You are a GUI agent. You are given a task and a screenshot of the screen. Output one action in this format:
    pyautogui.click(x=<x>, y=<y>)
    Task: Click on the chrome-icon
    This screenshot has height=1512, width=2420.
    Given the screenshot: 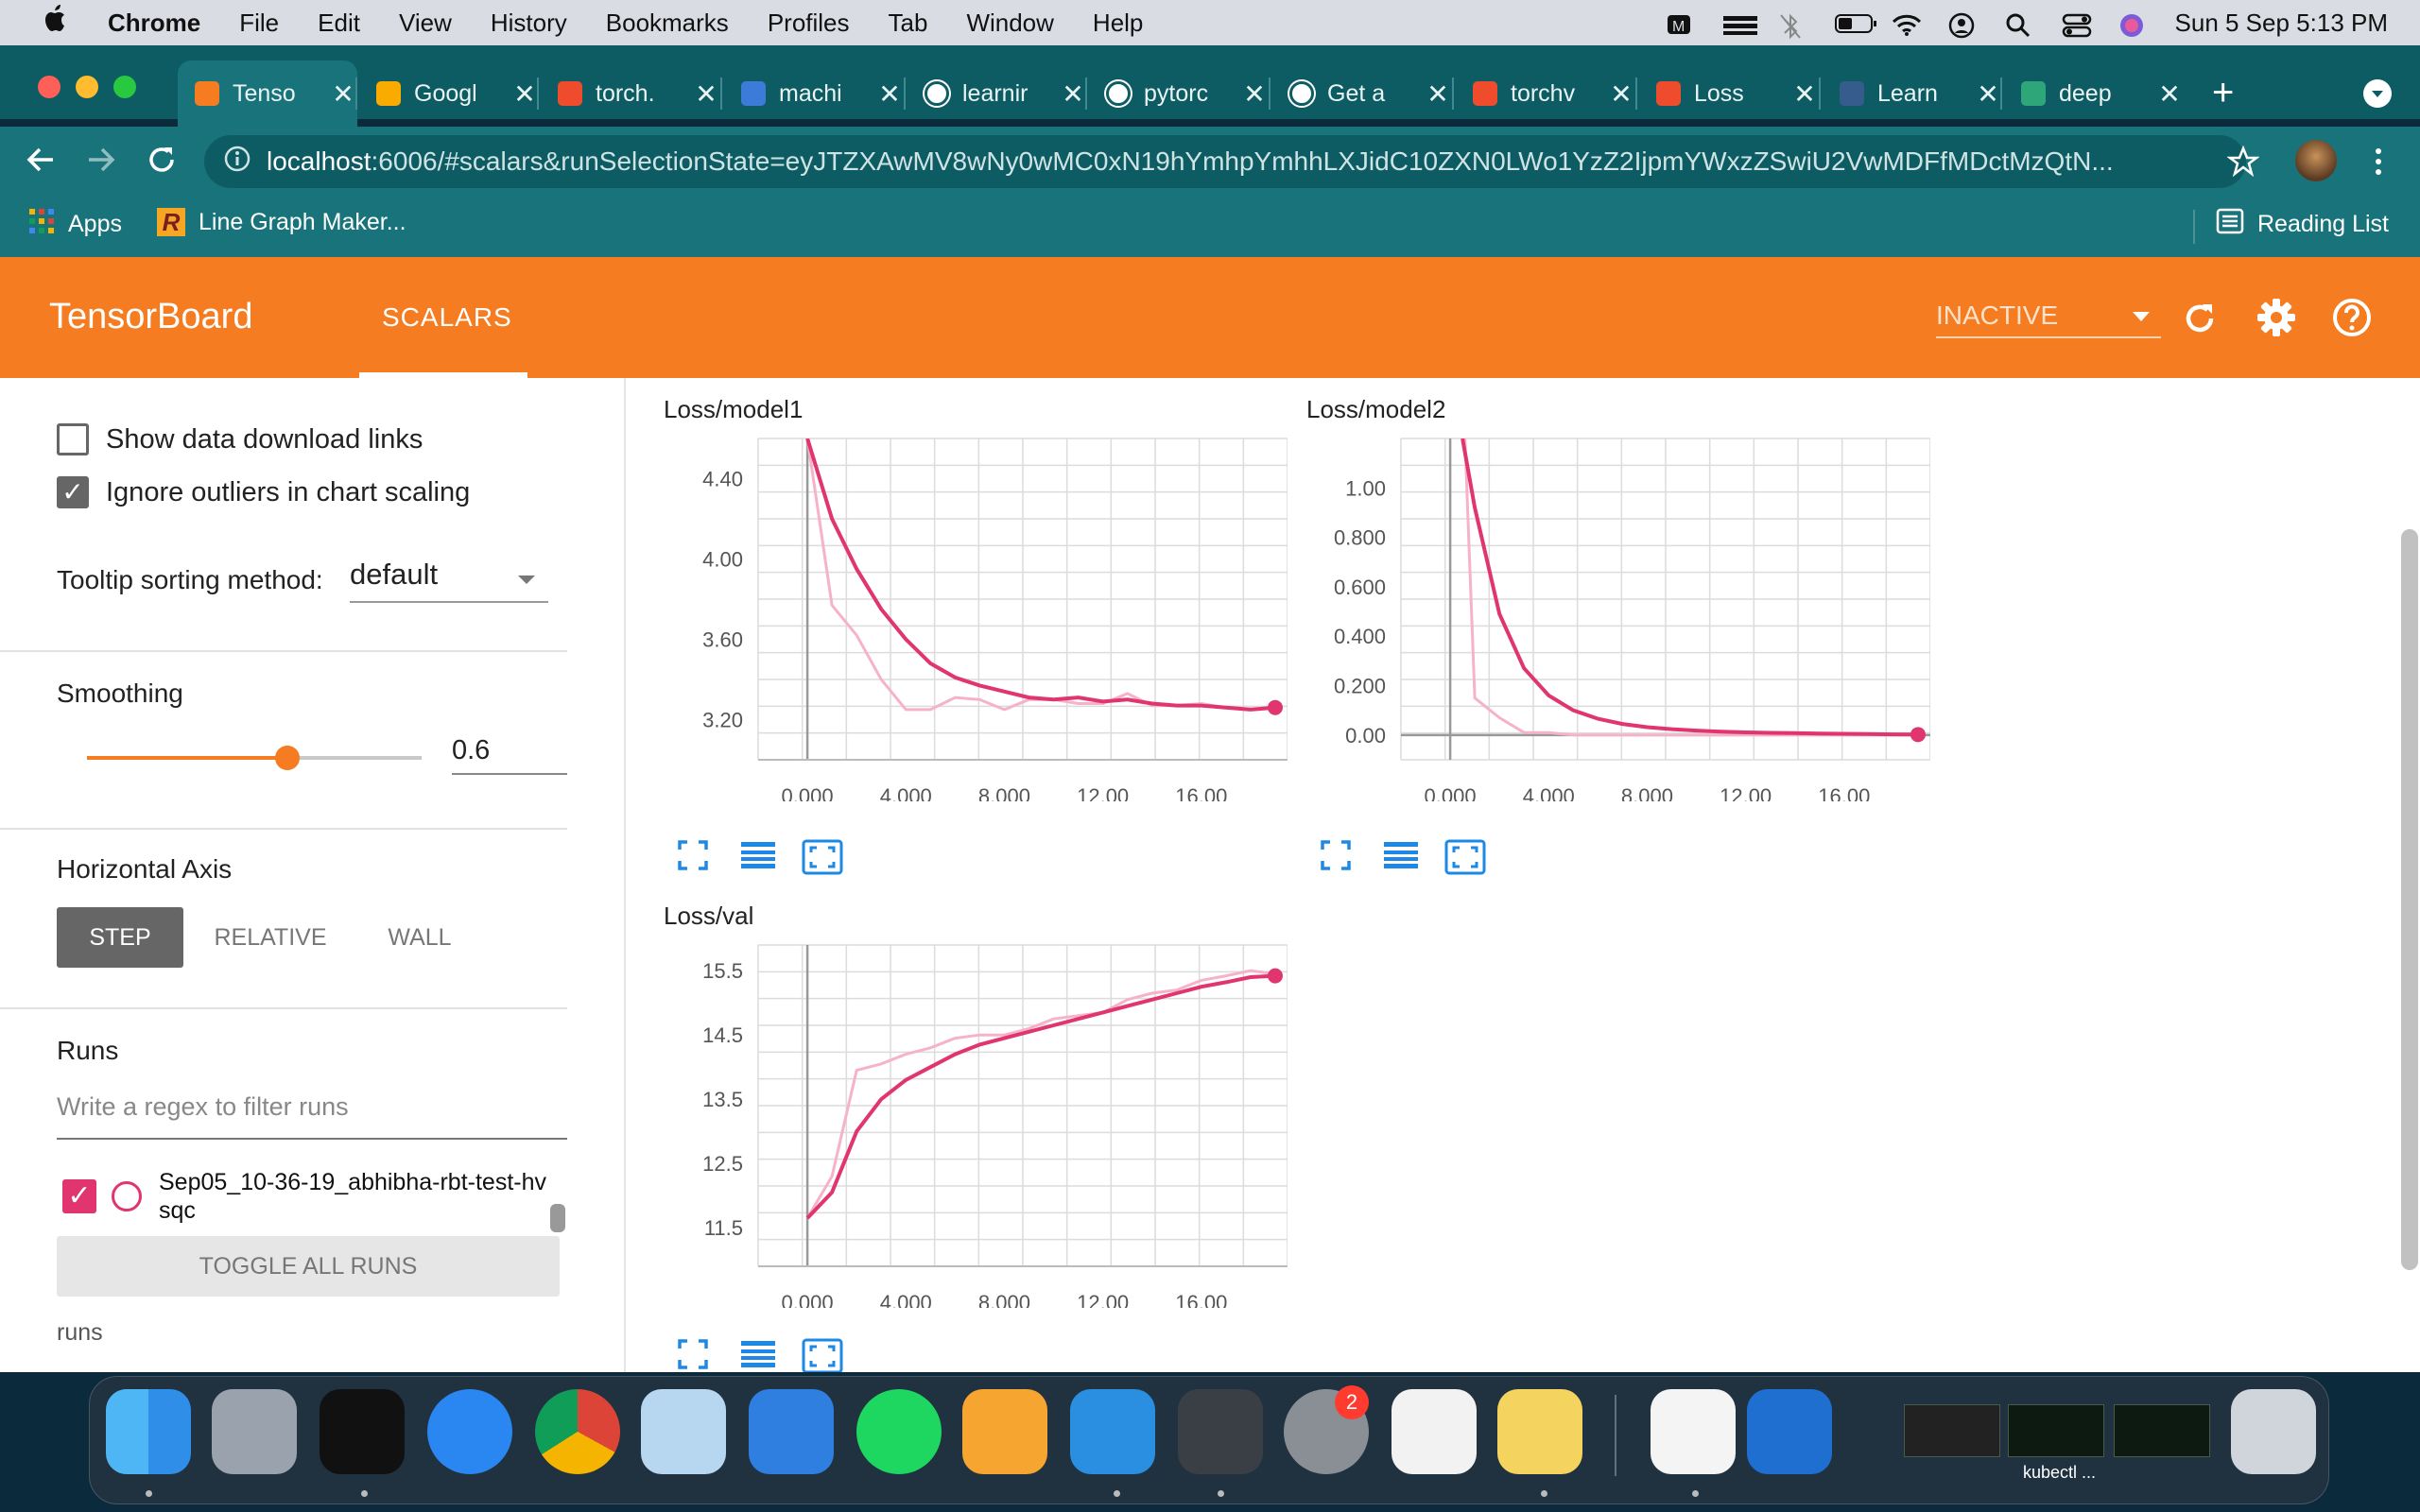 What is the action you would take?
    pyautogui.click(x=577, y=1431)
    